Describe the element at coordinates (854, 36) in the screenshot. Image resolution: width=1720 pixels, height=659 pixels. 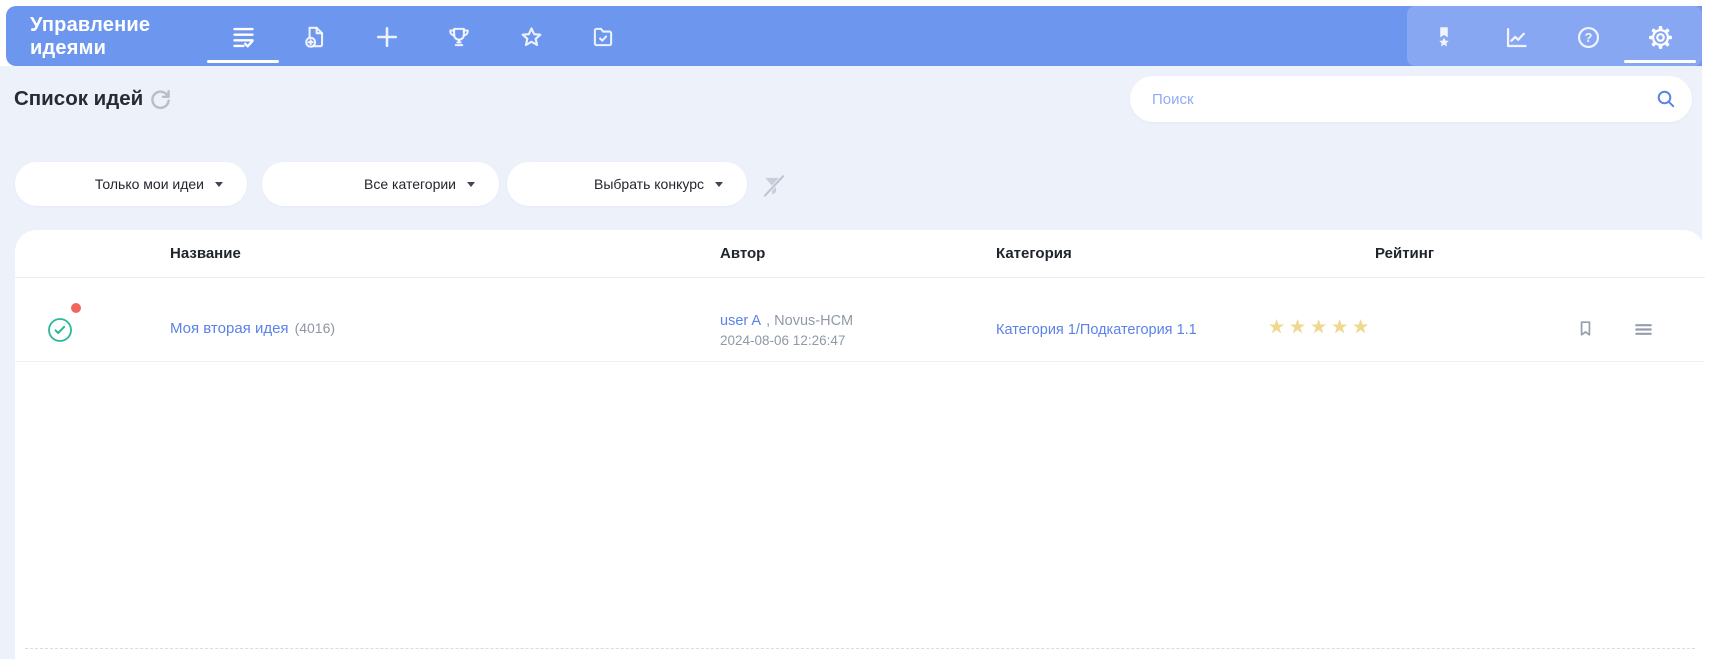
I see `app-header: Управление идеями ?` at that location.